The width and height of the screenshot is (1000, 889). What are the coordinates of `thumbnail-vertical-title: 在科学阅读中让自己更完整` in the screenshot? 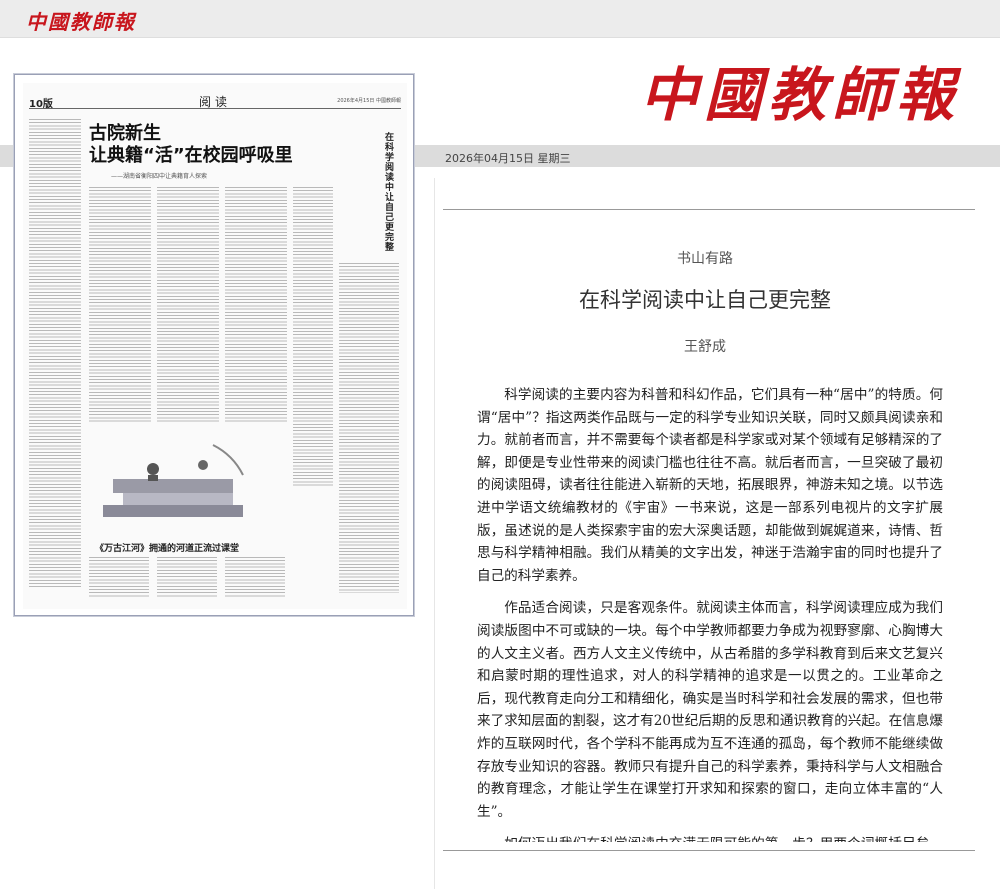 It's located at (390, 193).